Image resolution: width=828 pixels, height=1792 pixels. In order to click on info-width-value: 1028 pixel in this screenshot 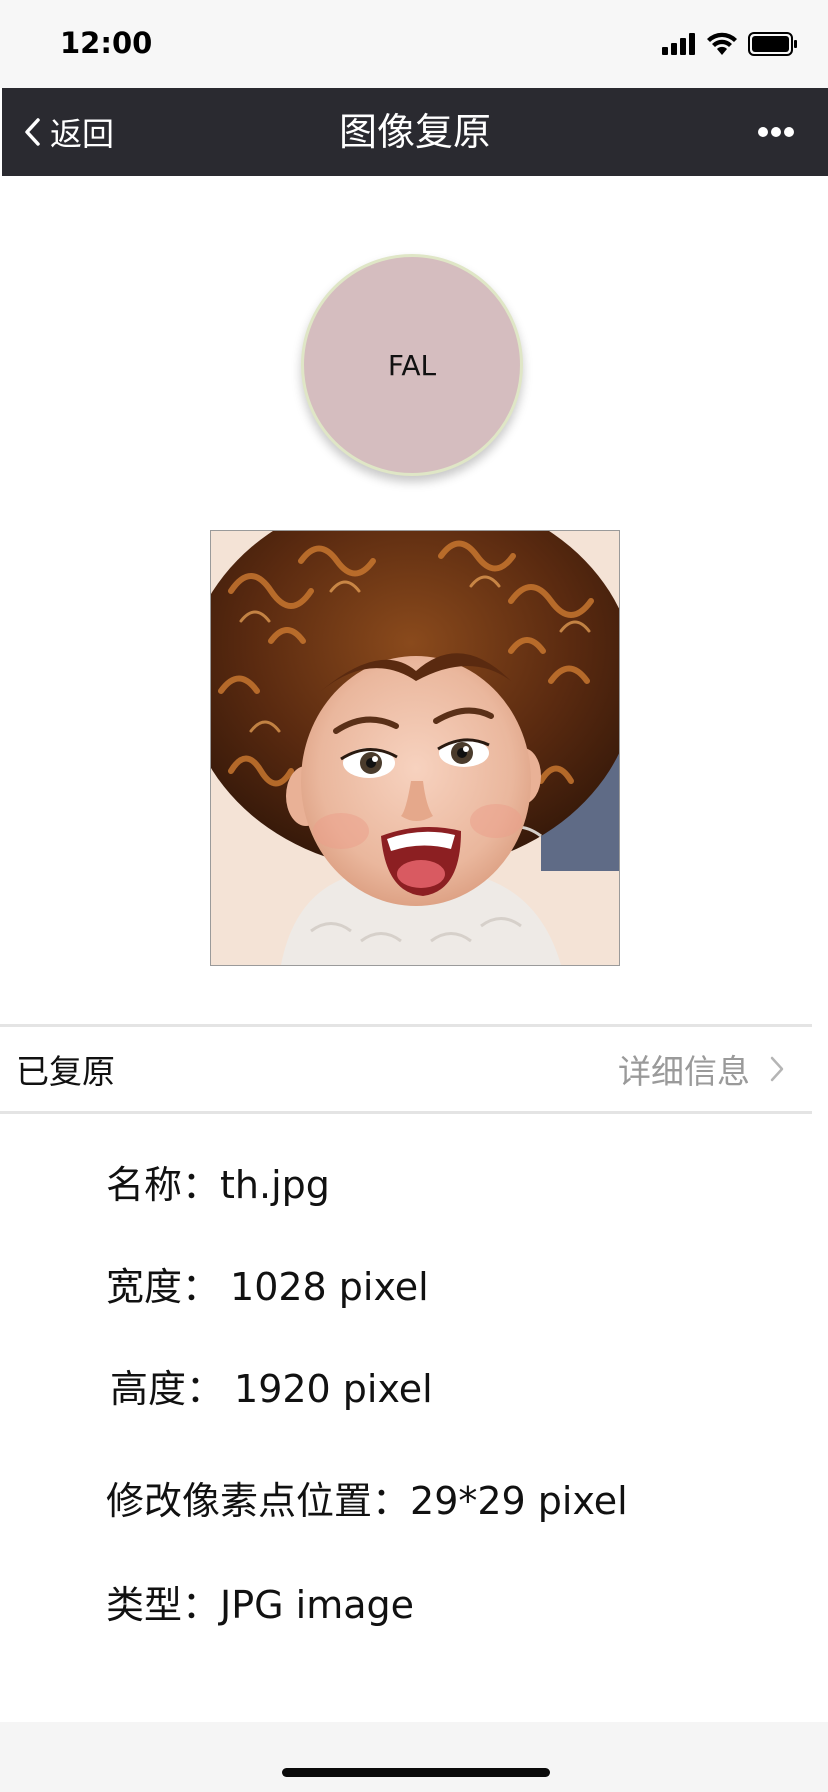, I will do `click(329, 1287)`.